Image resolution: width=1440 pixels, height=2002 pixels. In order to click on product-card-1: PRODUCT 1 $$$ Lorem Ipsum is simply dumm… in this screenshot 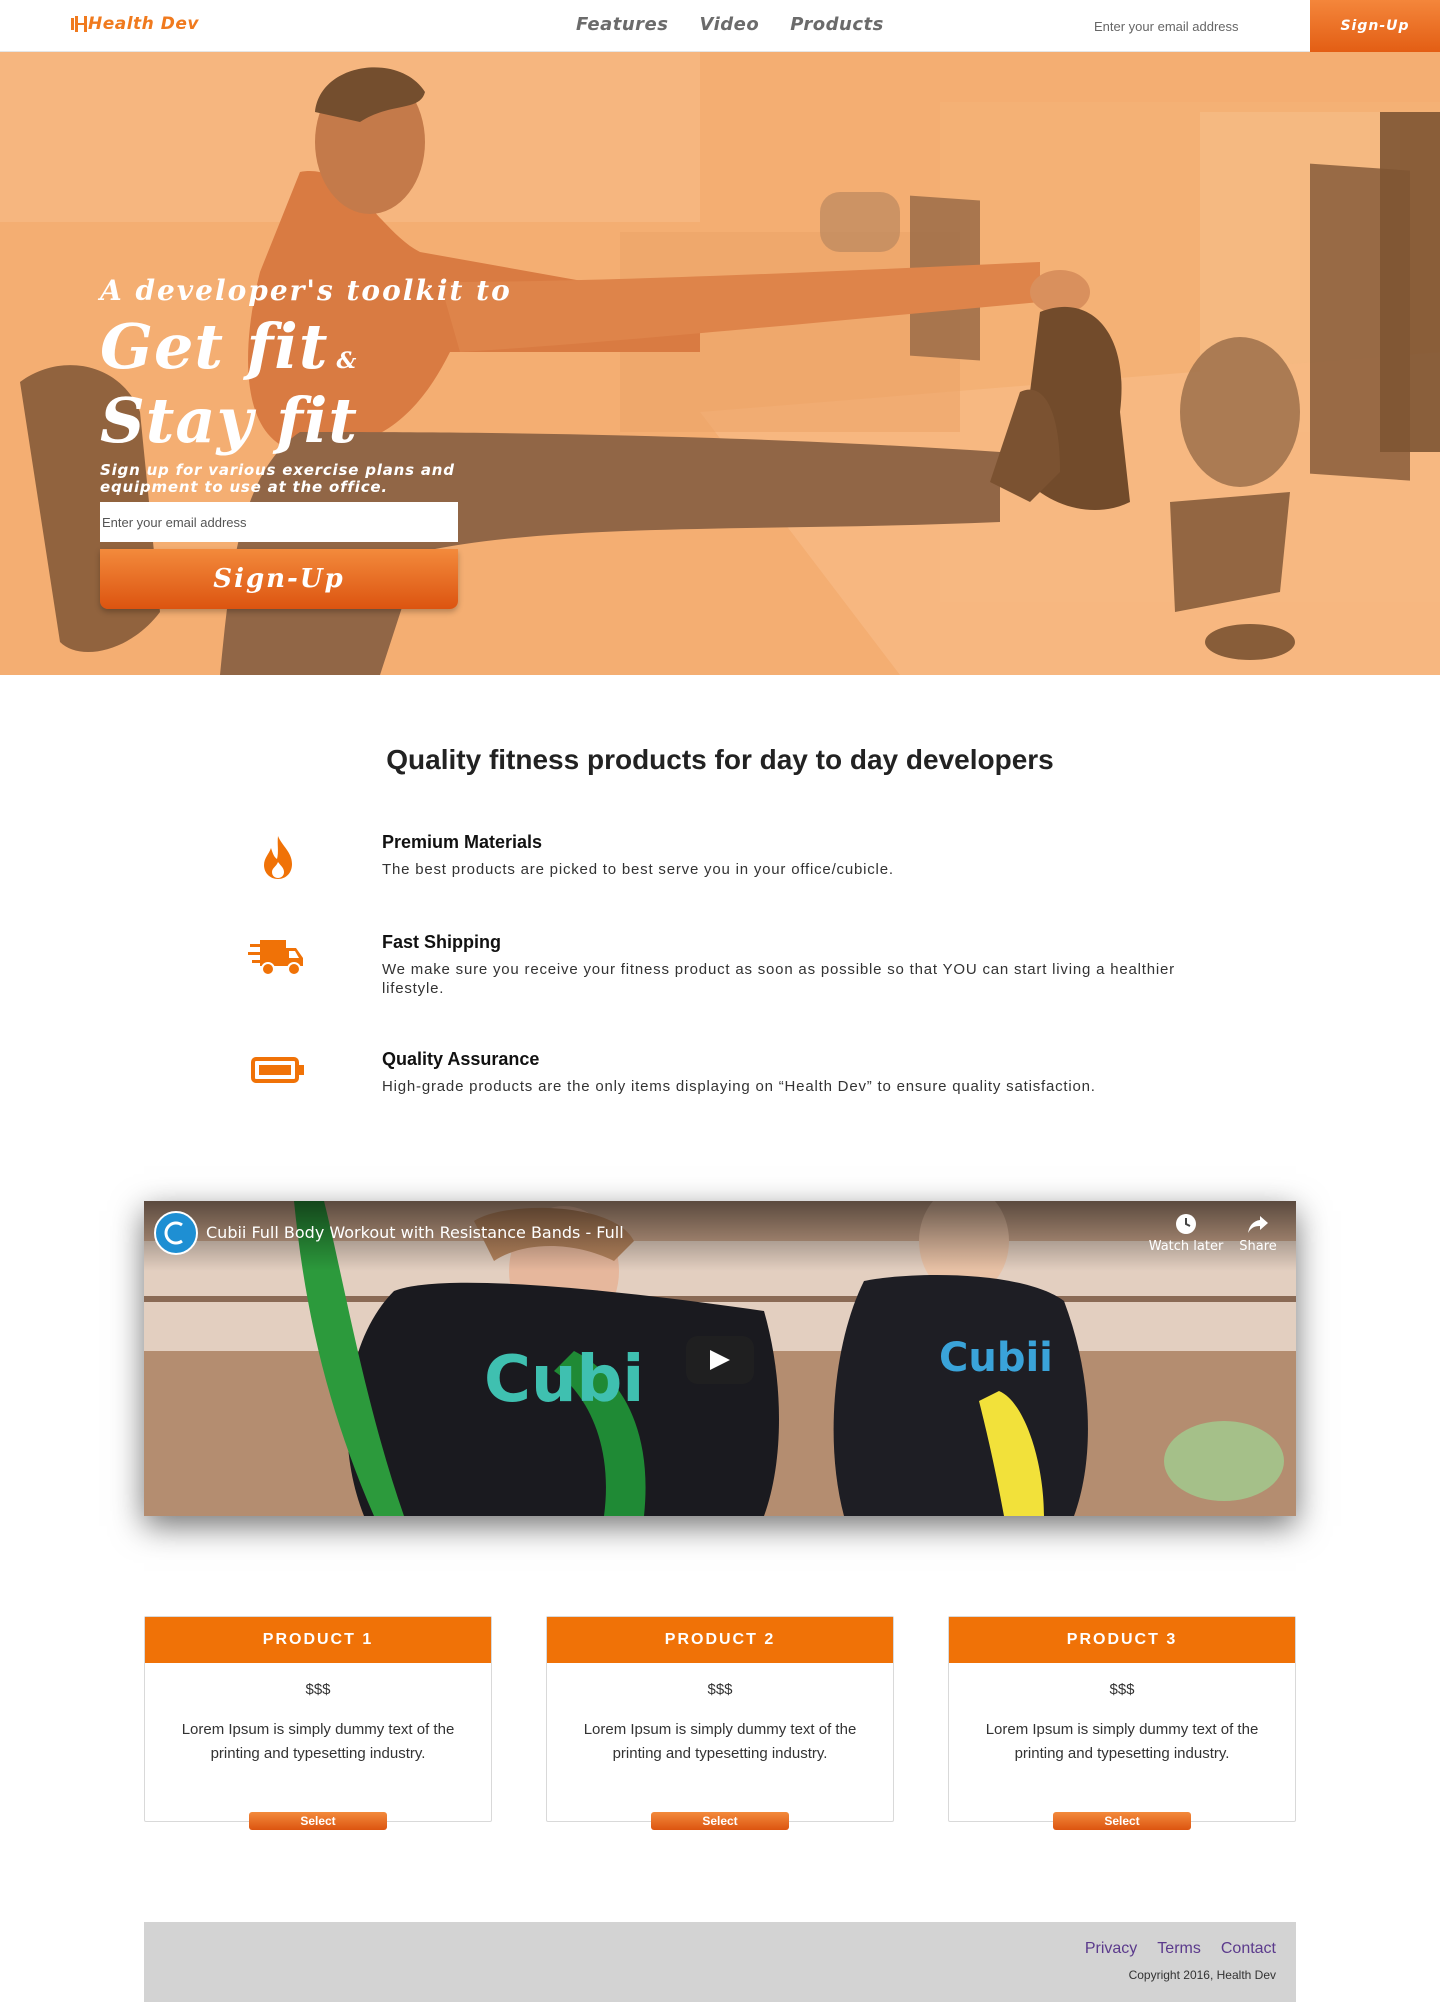, I will do `click(318, 1723)`.